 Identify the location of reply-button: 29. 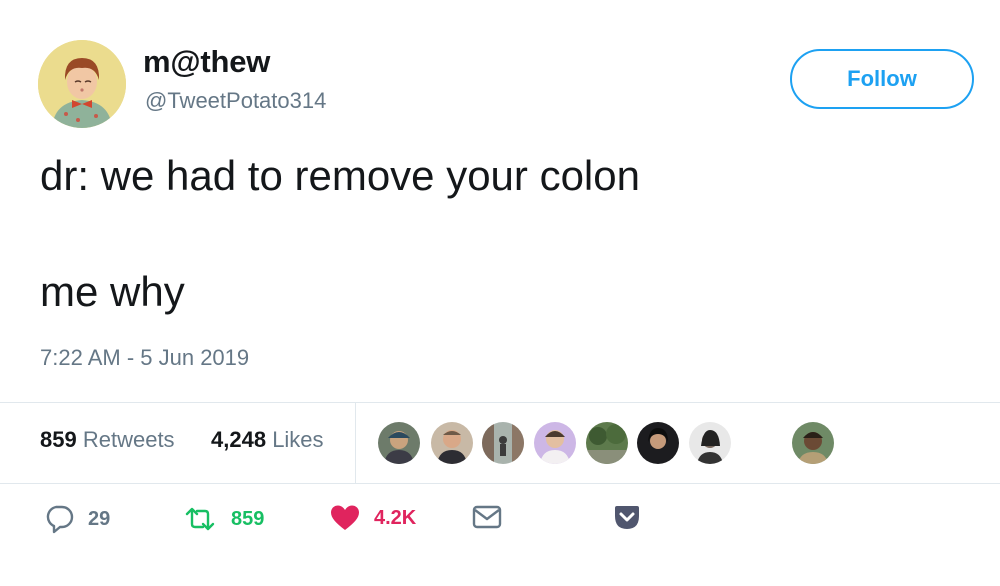
(77, 519).